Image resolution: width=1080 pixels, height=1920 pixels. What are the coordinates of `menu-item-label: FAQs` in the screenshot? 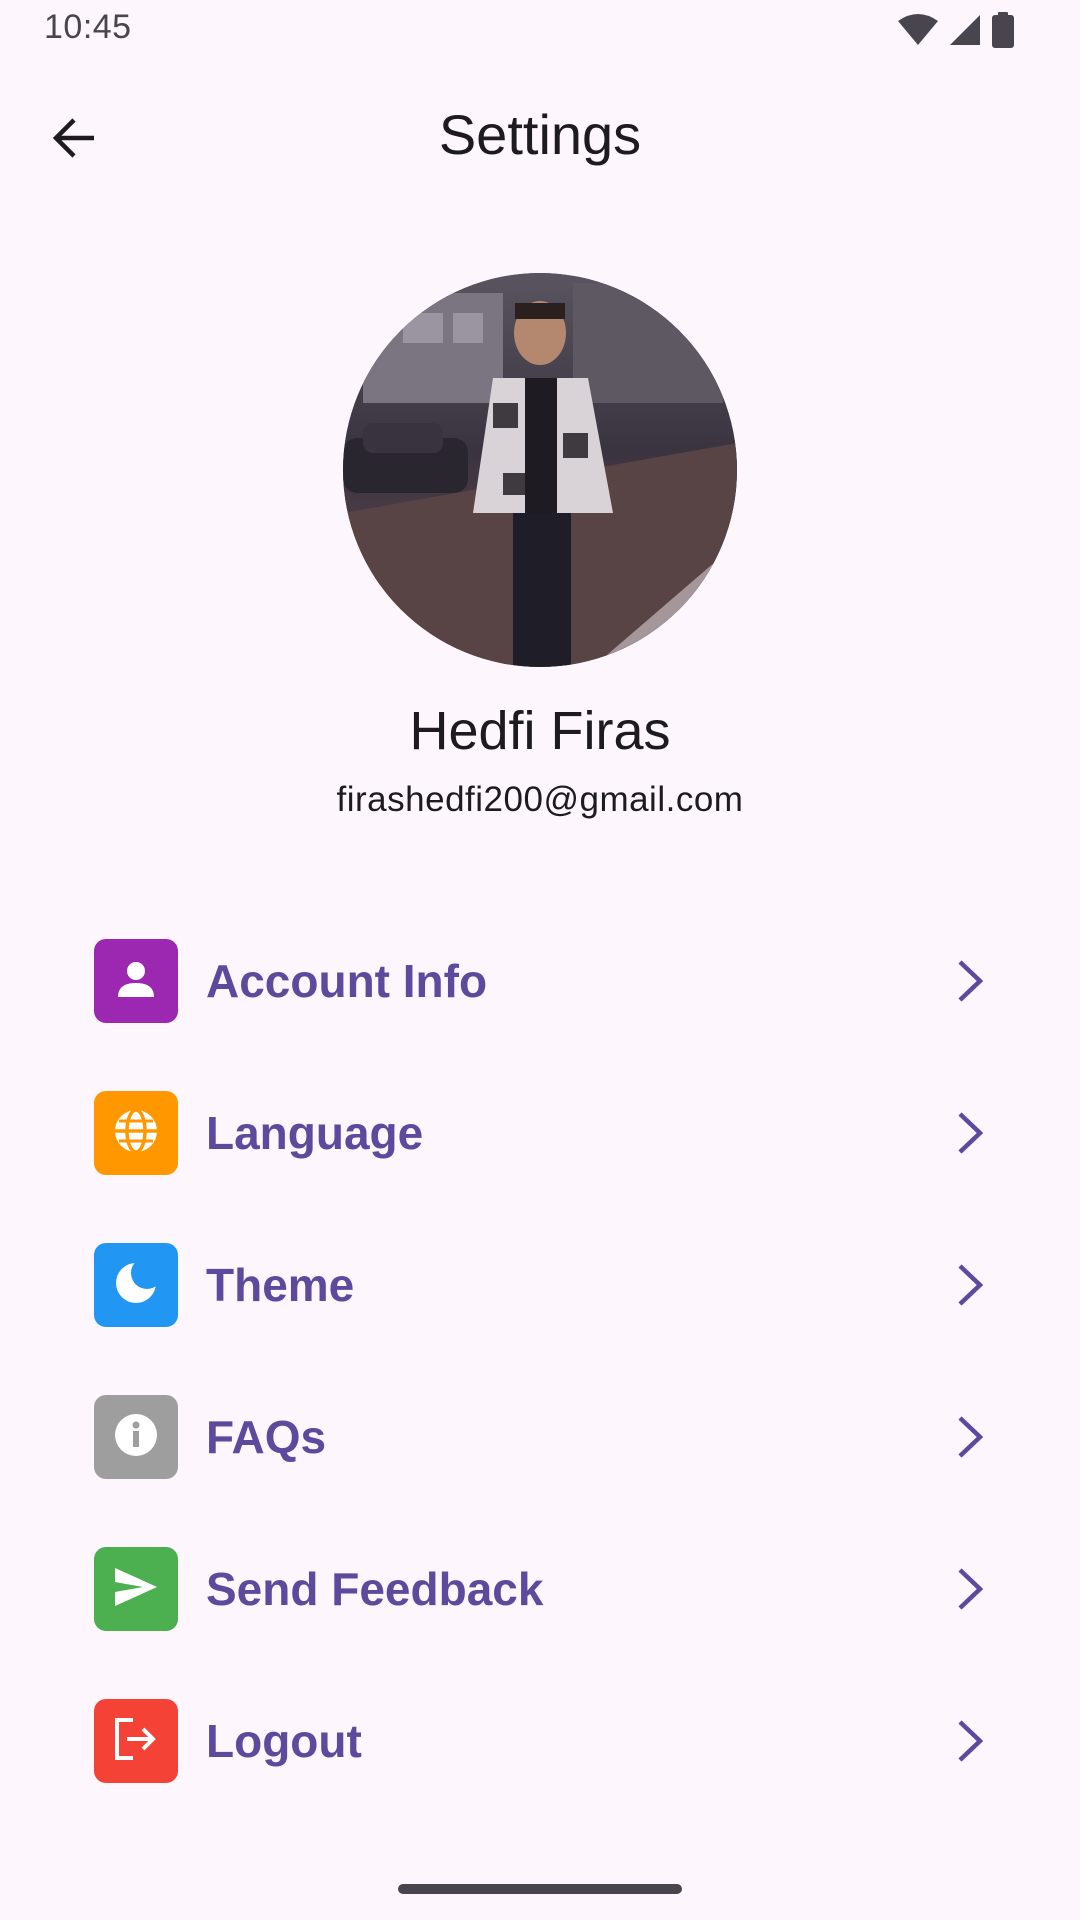 It's located at (266, 1437).